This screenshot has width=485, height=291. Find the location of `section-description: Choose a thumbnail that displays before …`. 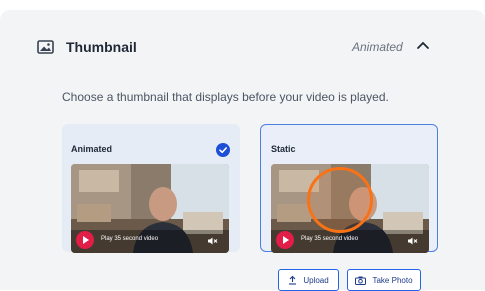

section-description: Choose a thumbnail that displays before … is located at coordinates (225, 97).